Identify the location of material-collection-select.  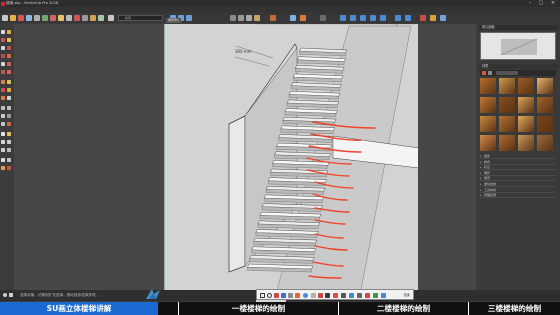
(507, 73).